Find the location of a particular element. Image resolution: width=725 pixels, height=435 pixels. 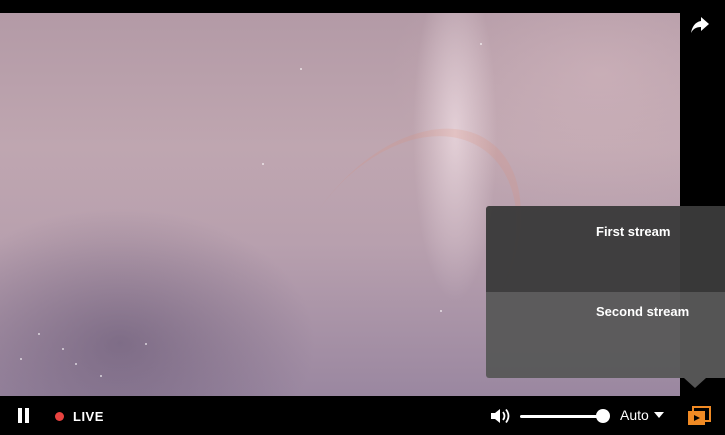

control-bar: LIVE Auto is located at coordinates (362, 415).